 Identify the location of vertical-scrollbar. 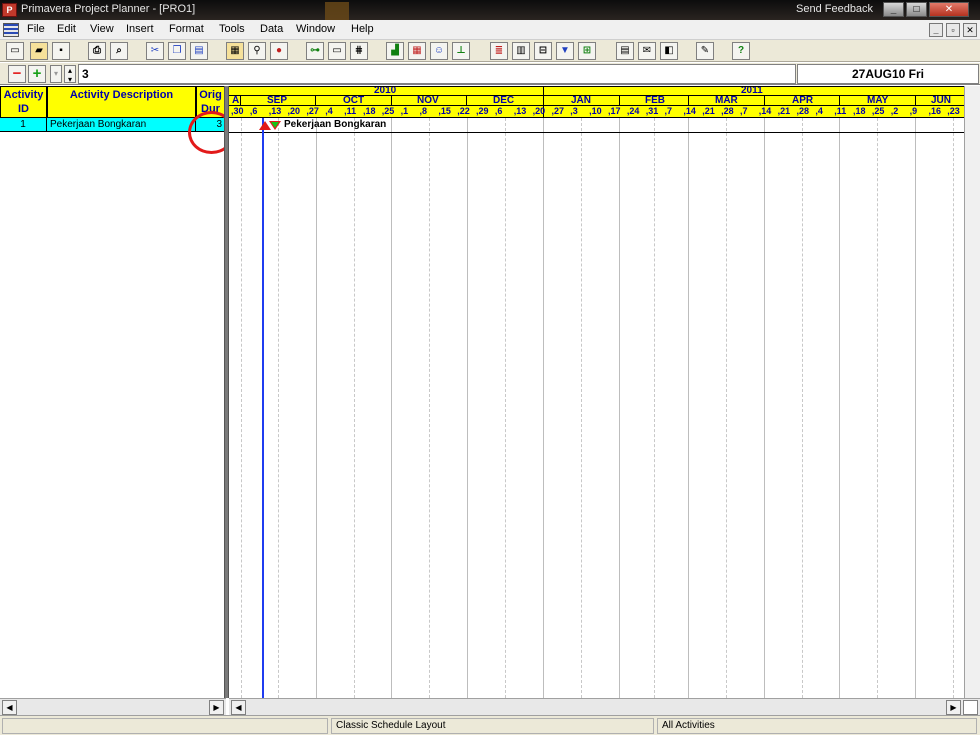
(972, 392).